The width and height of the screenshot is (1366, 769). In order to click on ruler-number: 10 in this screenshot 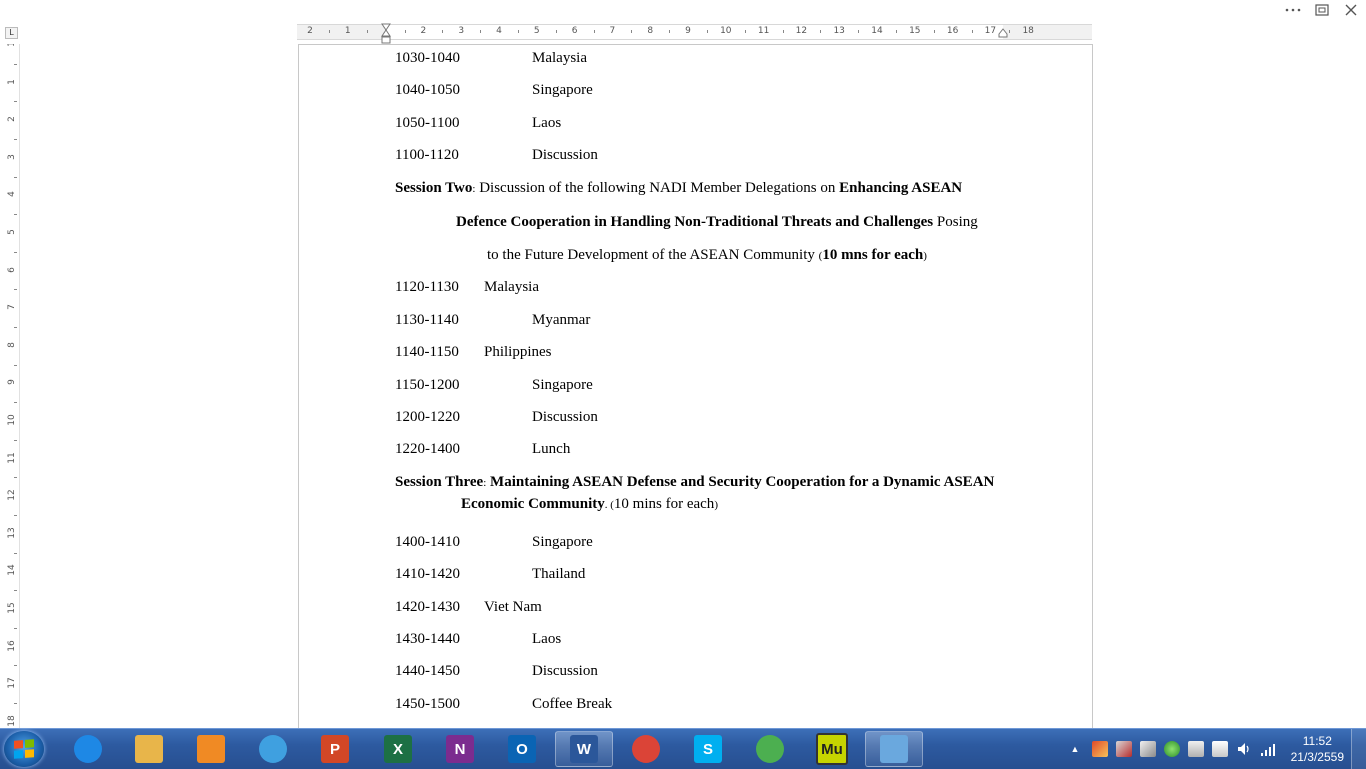, I will do `click(12, 420)`.